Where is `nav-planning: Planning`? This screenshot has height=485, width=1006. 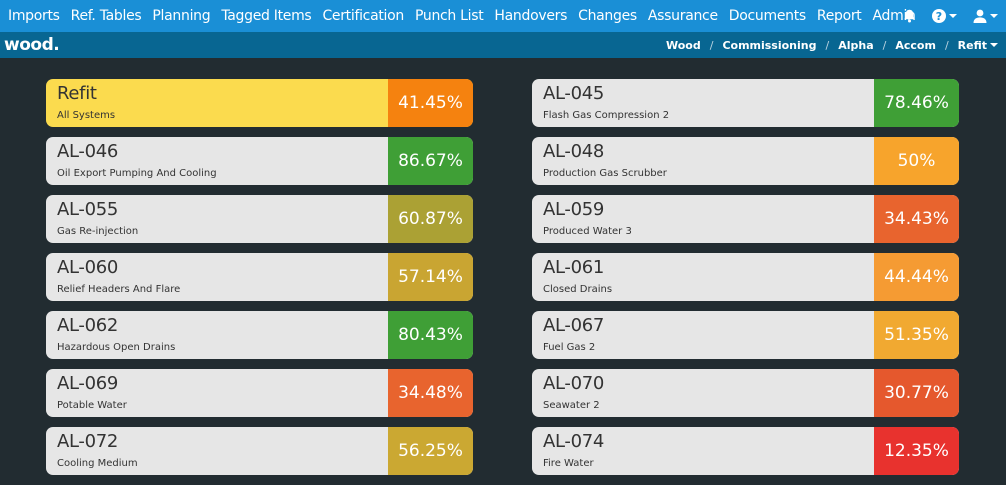 nav-planning: Planning is located at coordinates (181, 16).